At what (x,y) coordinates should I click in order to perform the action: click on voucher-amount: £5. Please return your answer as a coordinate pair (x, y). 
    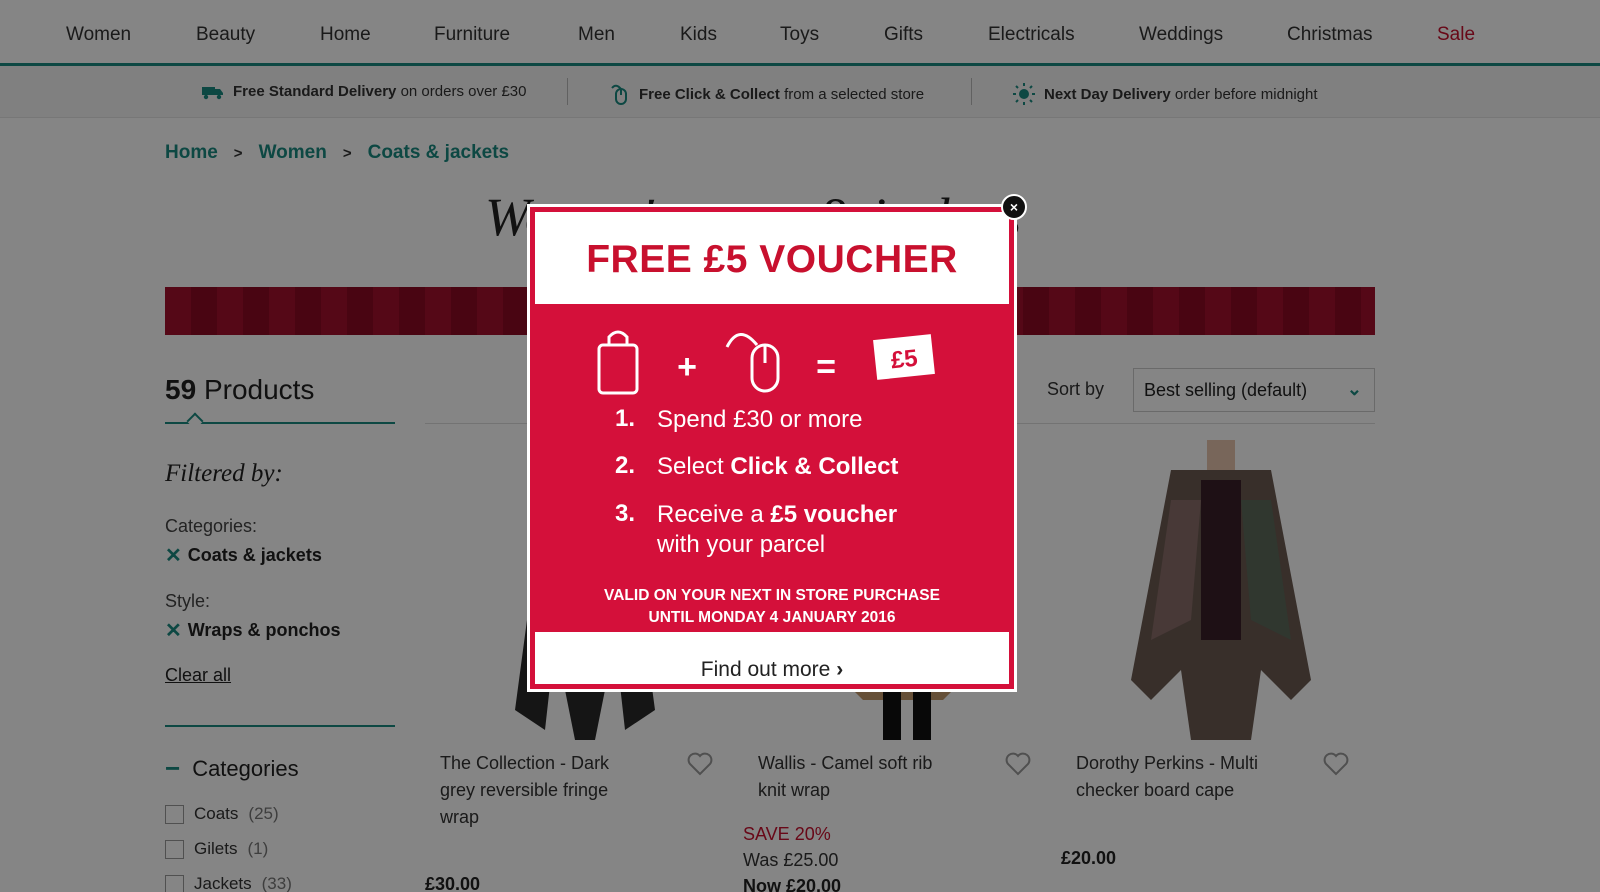
    Looking at the image, I should click on (904, 360).